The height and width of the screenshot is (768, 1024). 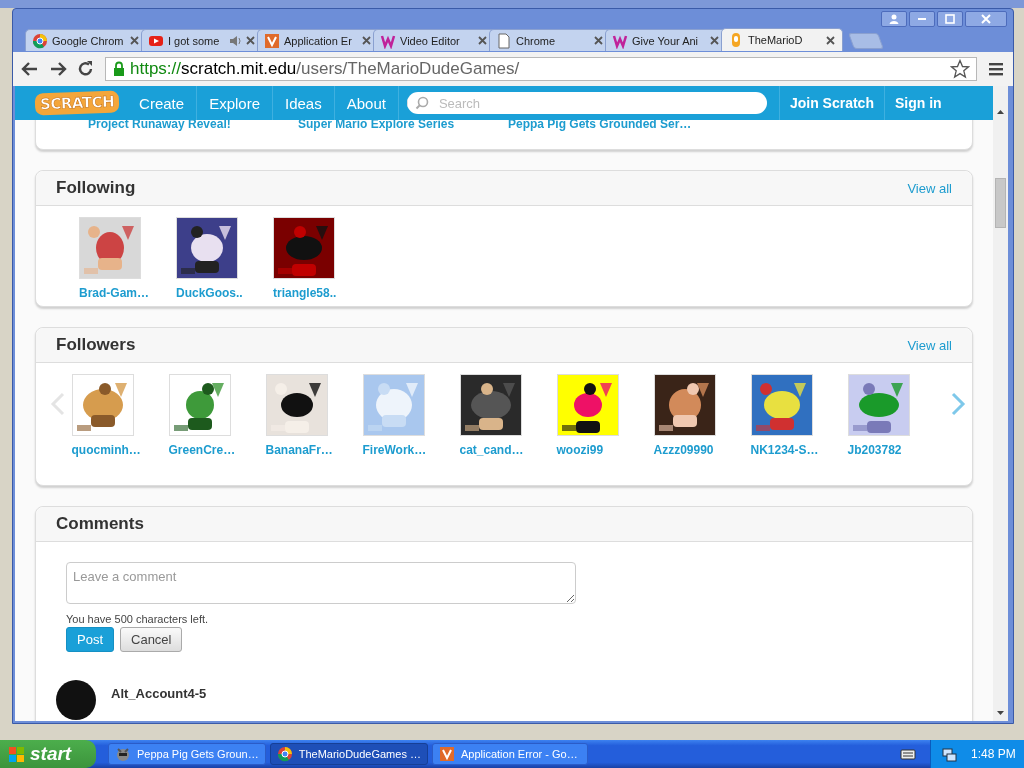 What do you see at coordinates (16, 754) in the screenshot?
I see `windows-logo-icon` at bounding box center [16, 754].